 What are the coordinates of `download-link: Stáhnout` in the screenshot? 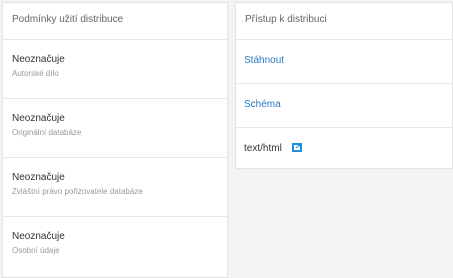 It's located at (264, 60).